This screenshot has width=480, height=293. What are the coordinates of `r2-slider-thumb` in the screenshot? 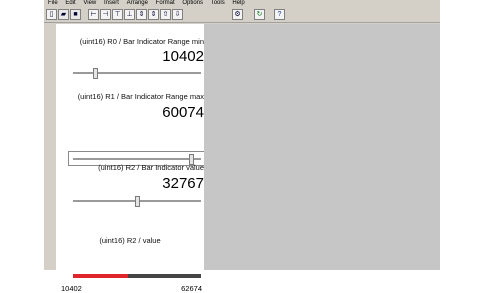 It's located at (137, 201).